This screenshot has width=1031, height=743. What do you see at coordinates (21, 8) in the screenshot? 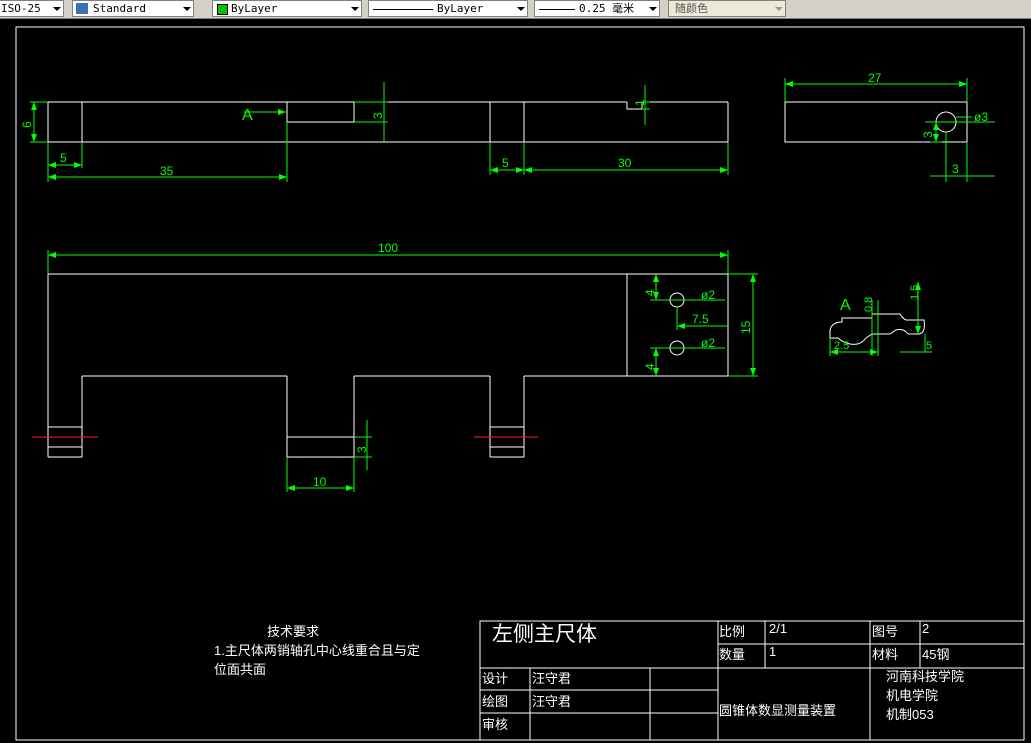
I see `dimstyle-value: ISO-25` at bounding box center [21, 8].